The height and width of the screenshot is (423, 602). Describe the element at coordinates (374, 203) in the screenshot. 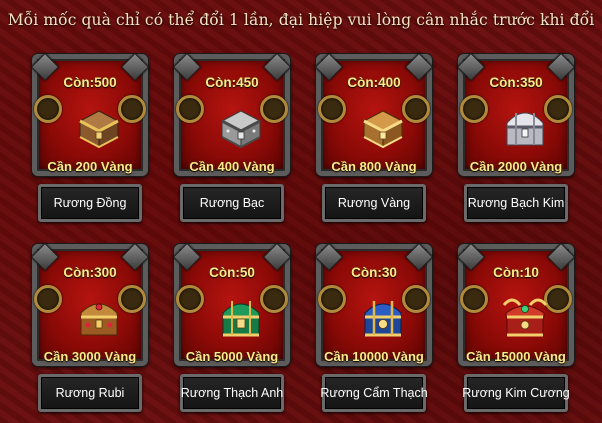

I see `chest-name-button: Rương Vàng` at that location.